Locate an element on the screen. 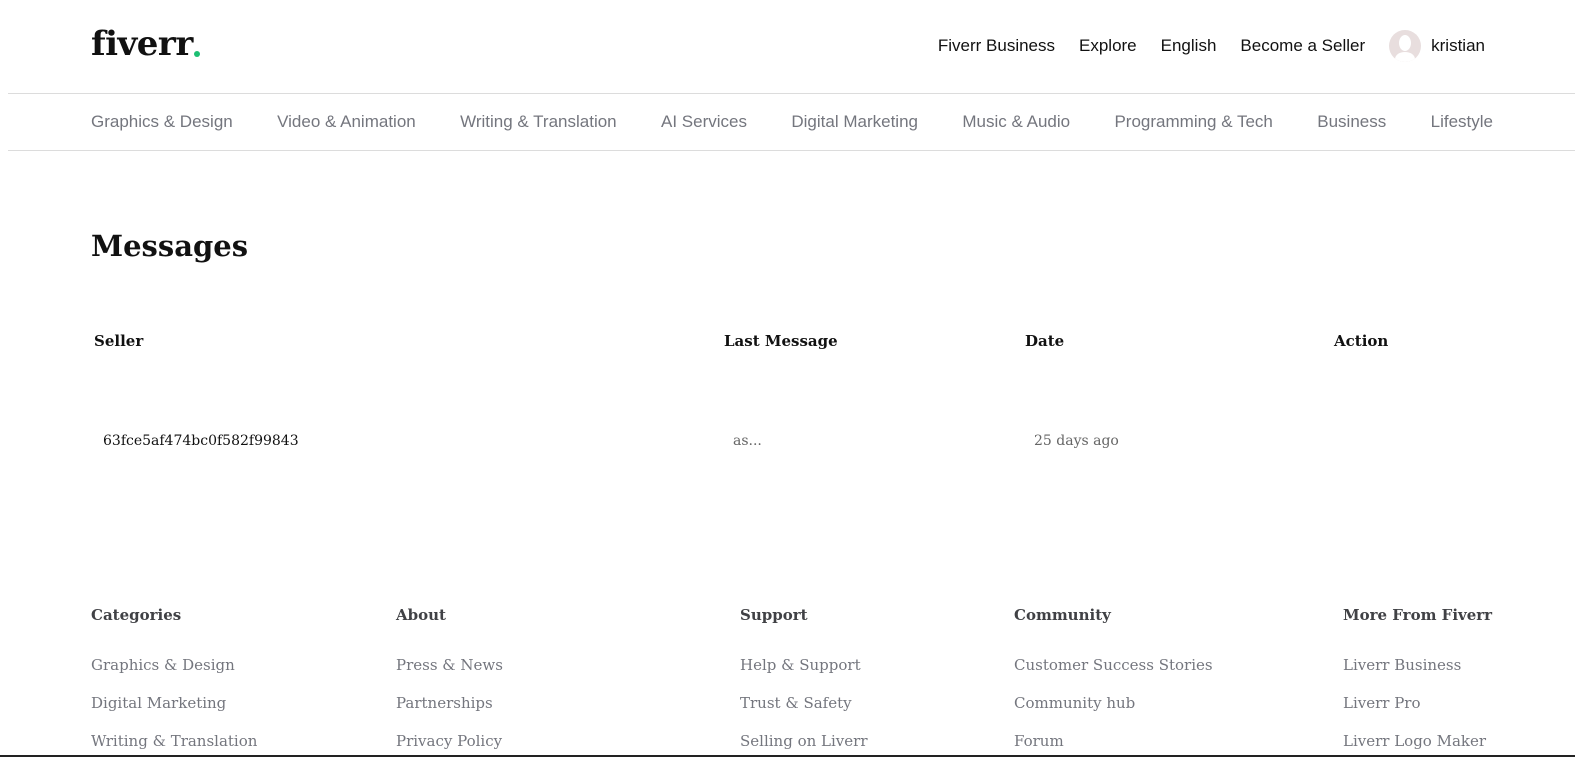 The image size is (1575, 757). footer-heading: Categories is located at coordinates (136, 615).